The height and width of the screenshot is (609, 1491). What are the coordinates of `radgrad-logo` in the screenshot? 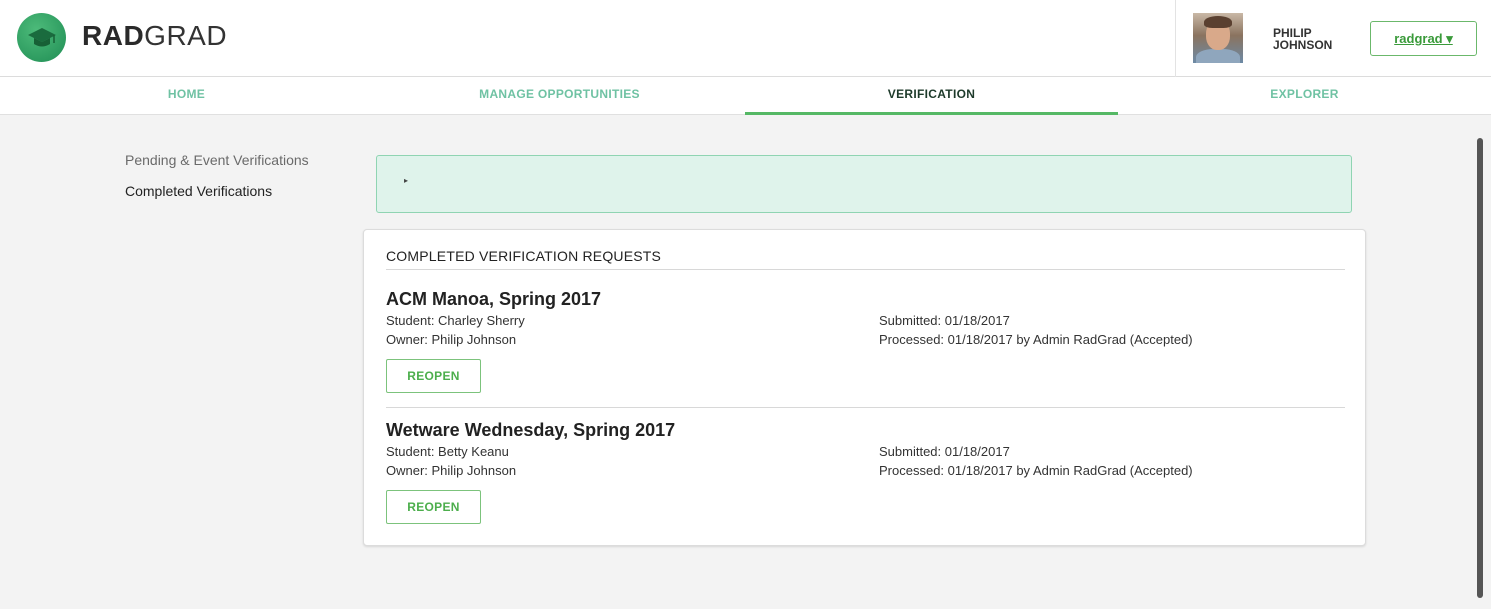 It's located at (41, 37).